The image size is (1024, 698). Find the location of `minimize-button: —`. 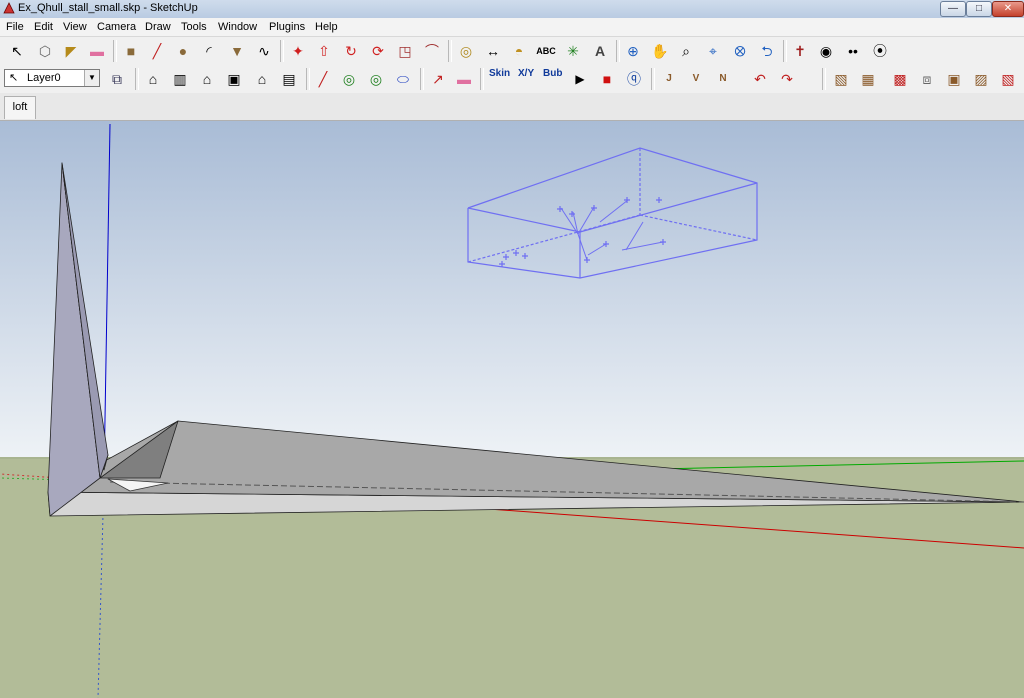

minimize-button: — is located at coordinates (953, 9).